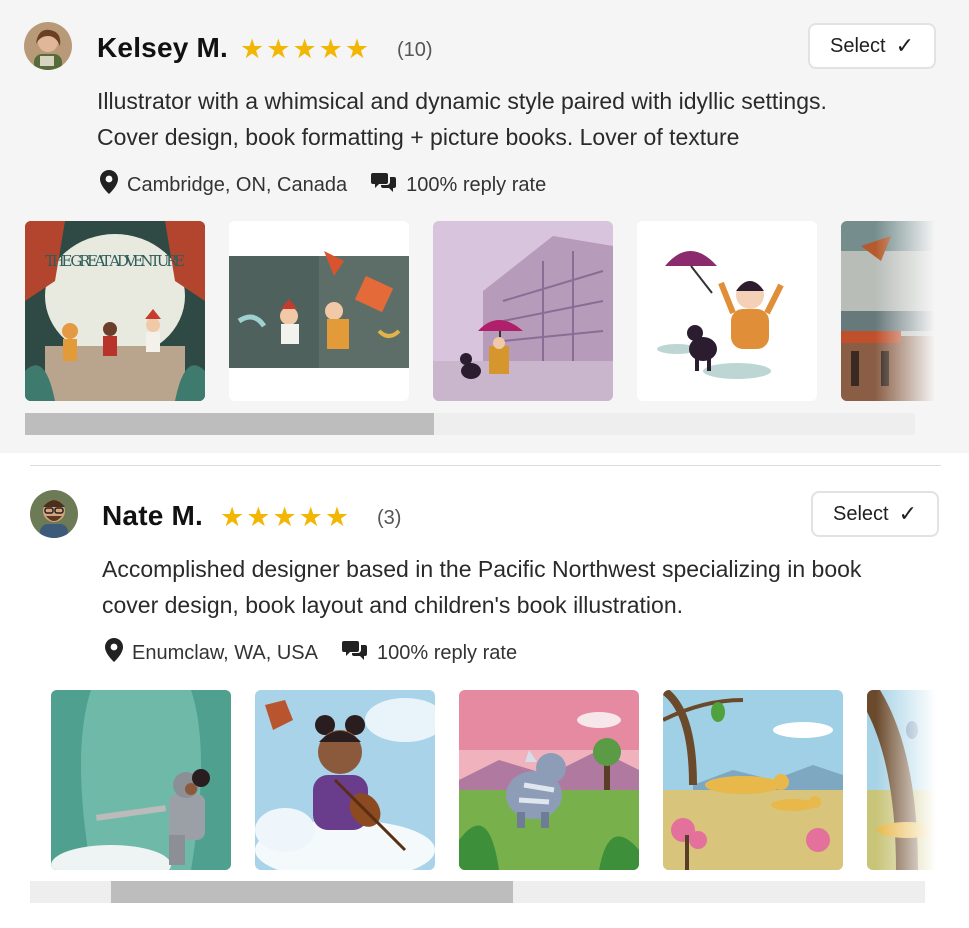 The image size is (969, 928). I want to click on cover-title-text: THE GREAT ADVENTURE, so click(115, 261).